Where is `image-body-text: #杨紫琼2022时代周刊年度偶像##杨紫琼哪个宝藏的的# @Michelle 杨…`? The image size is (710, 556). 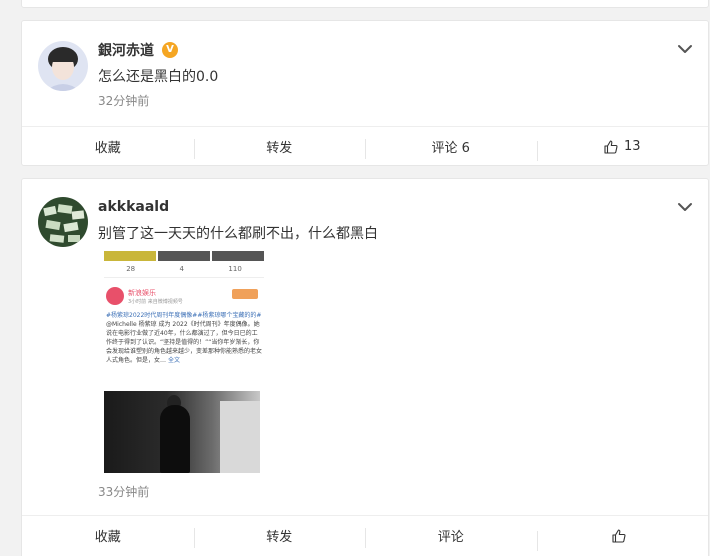 image-body-text: #杨紫琼2022时代周刊年度偶像##杨紫琼哪个宝藏的的# @Michelle 杨… is located at coordinates (184, 338).